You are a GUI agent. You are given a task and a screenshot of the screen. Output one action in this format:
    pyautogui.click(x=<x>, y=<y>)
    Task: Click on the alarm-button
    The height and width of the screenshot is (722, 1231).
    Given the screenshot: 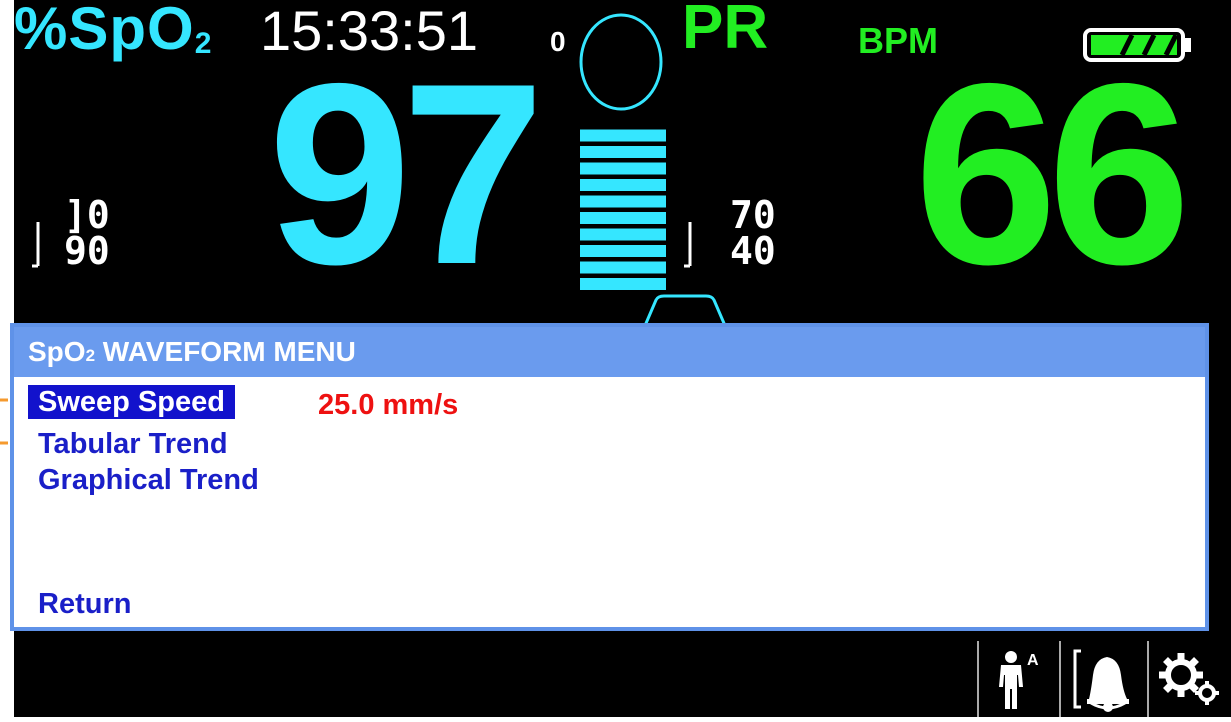 What is the action you would take?
    pyautogui.click(x=1103, y=679)
    